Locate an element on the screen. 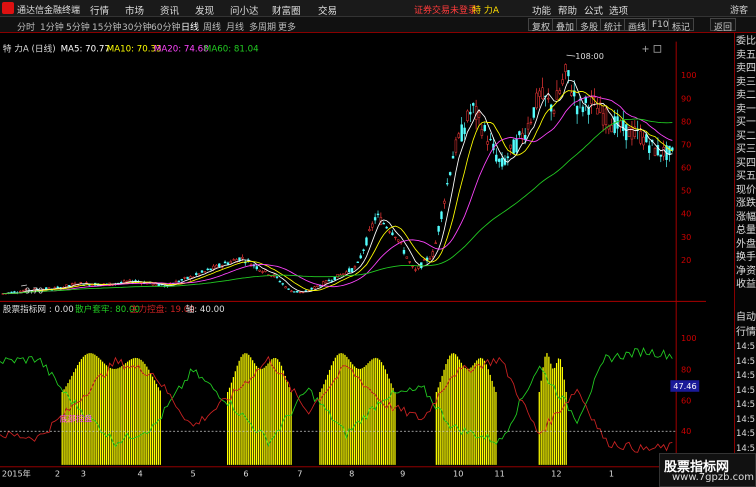 This screenshot has width=756, height=487. sidebar-item: 卖二 is located at coordinates (746, 95).